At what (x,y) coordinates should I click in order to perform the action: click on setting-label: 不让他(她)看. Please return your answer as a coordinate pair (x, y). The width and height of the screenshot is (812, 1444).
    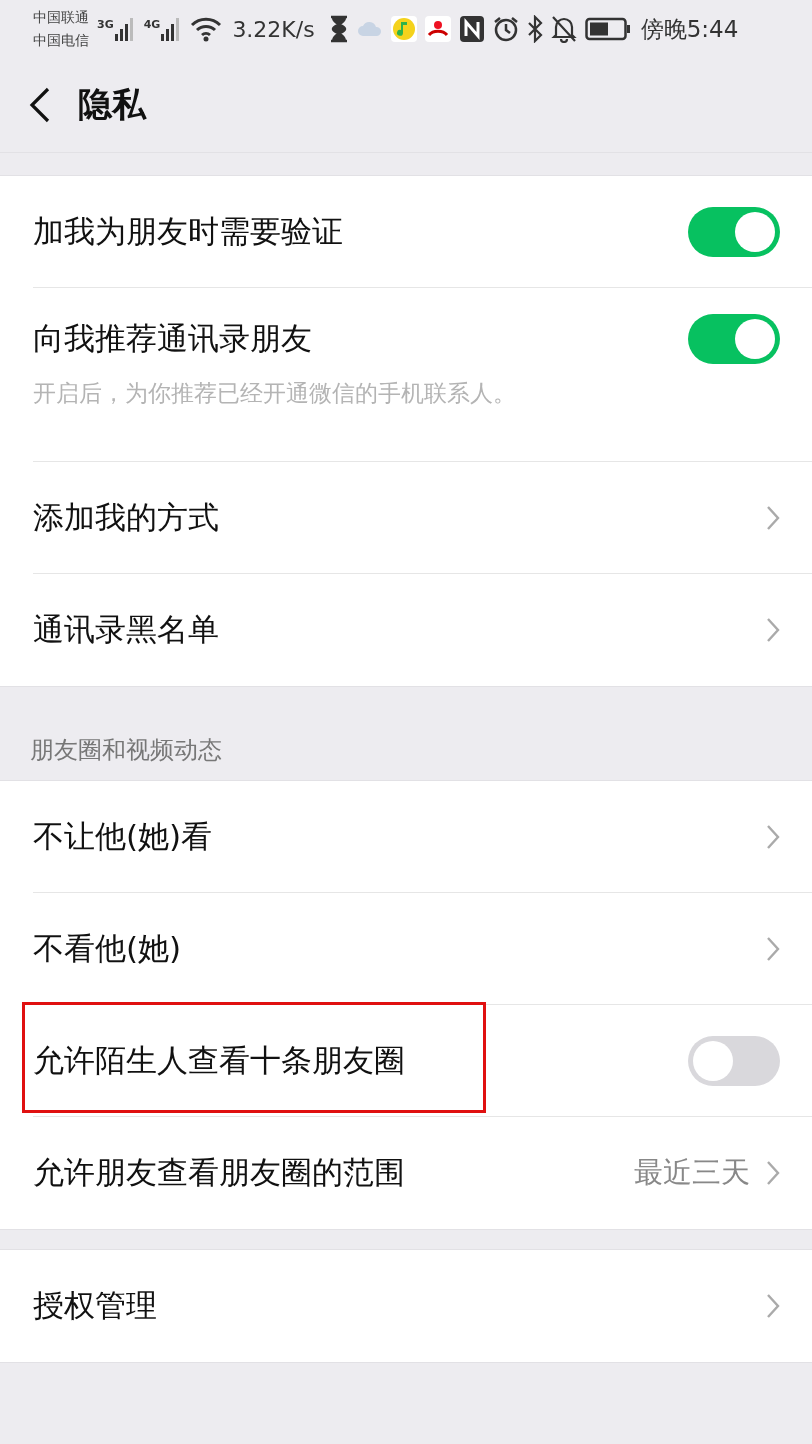
    Looking at the image, I should click on (123, 836).